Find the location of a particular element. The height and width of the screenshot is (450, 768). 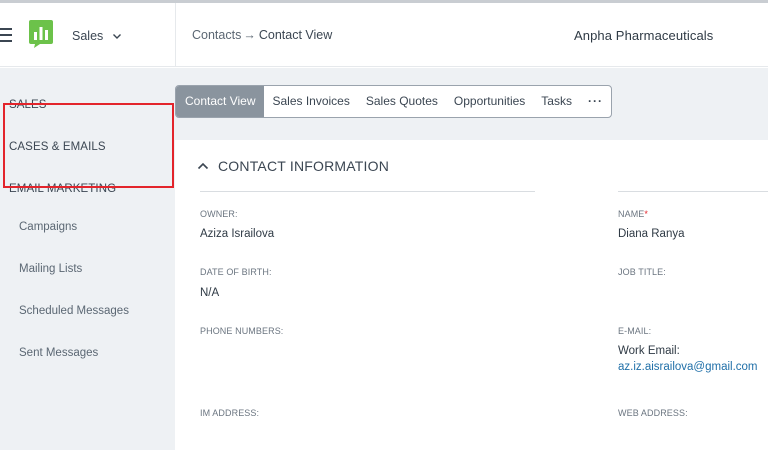

required-mark: * is located at coordinates (646, 214).